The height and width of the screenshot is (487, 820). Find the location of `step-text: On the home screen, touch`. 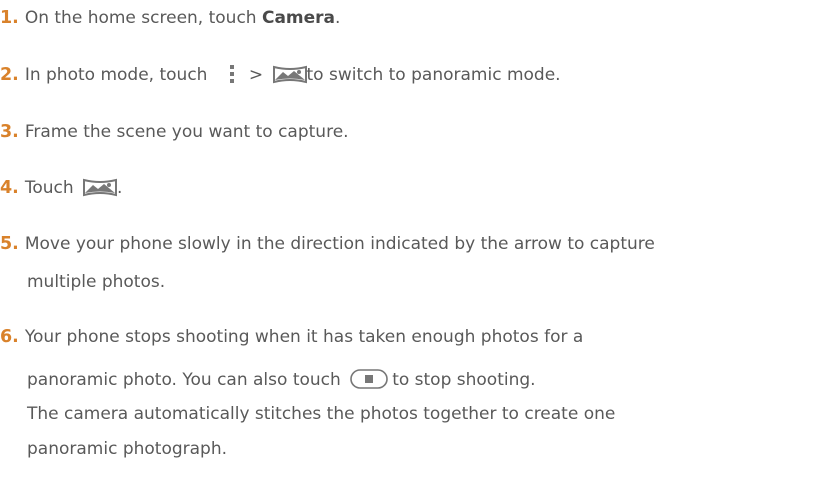

step-text: On the home screen, touch is located at coordinates (143, 18).